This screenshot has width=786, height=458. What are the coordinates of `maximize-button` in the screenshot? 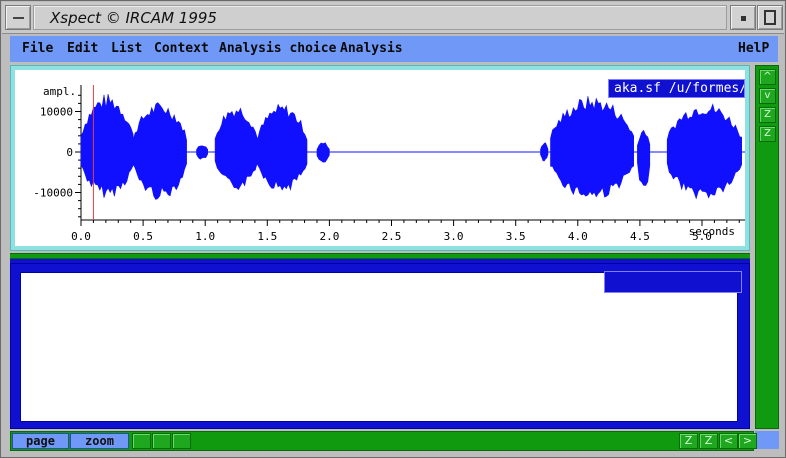 It's located at (770, 17).